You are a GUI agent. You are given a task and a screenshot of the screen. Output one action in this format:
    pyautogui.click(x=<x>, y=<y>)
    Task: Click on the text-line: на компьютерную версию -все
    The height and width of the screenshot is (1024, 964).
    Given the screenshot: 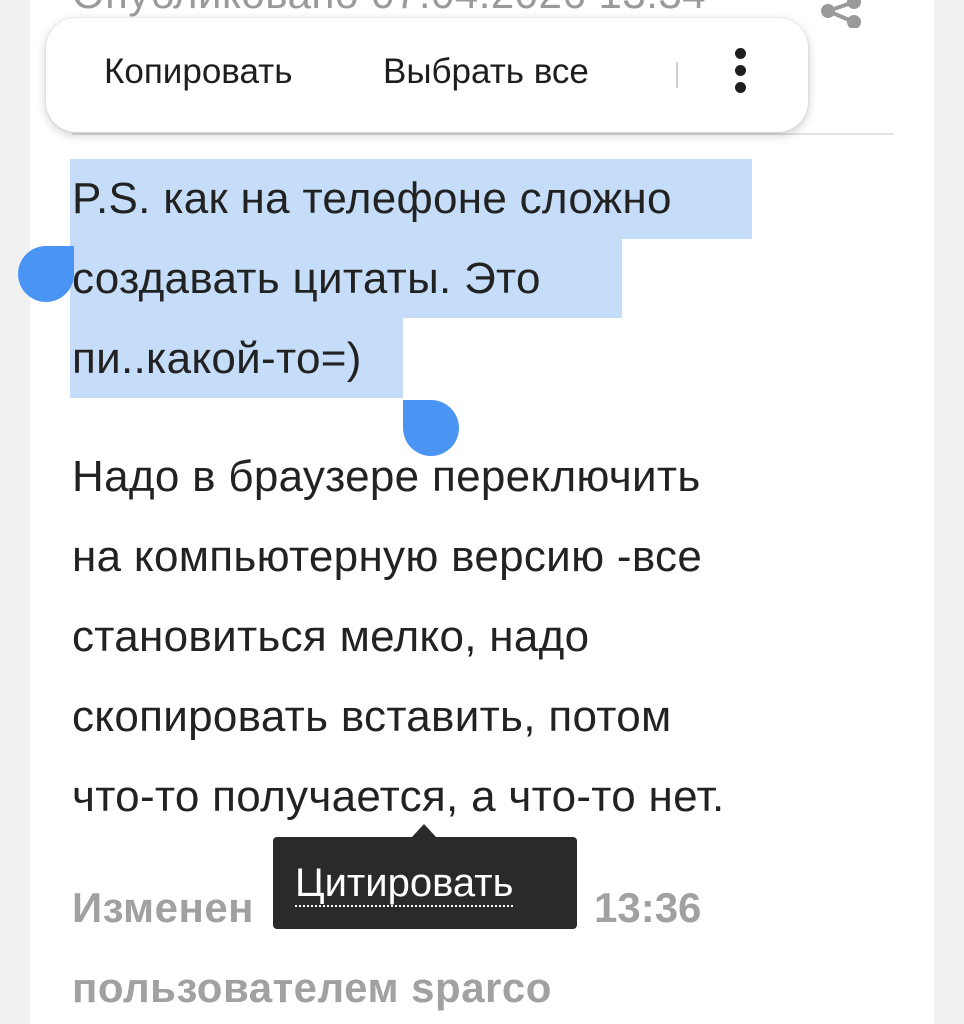 What is the action you would take?
    pyautogui.click(x=387, y=556)
    